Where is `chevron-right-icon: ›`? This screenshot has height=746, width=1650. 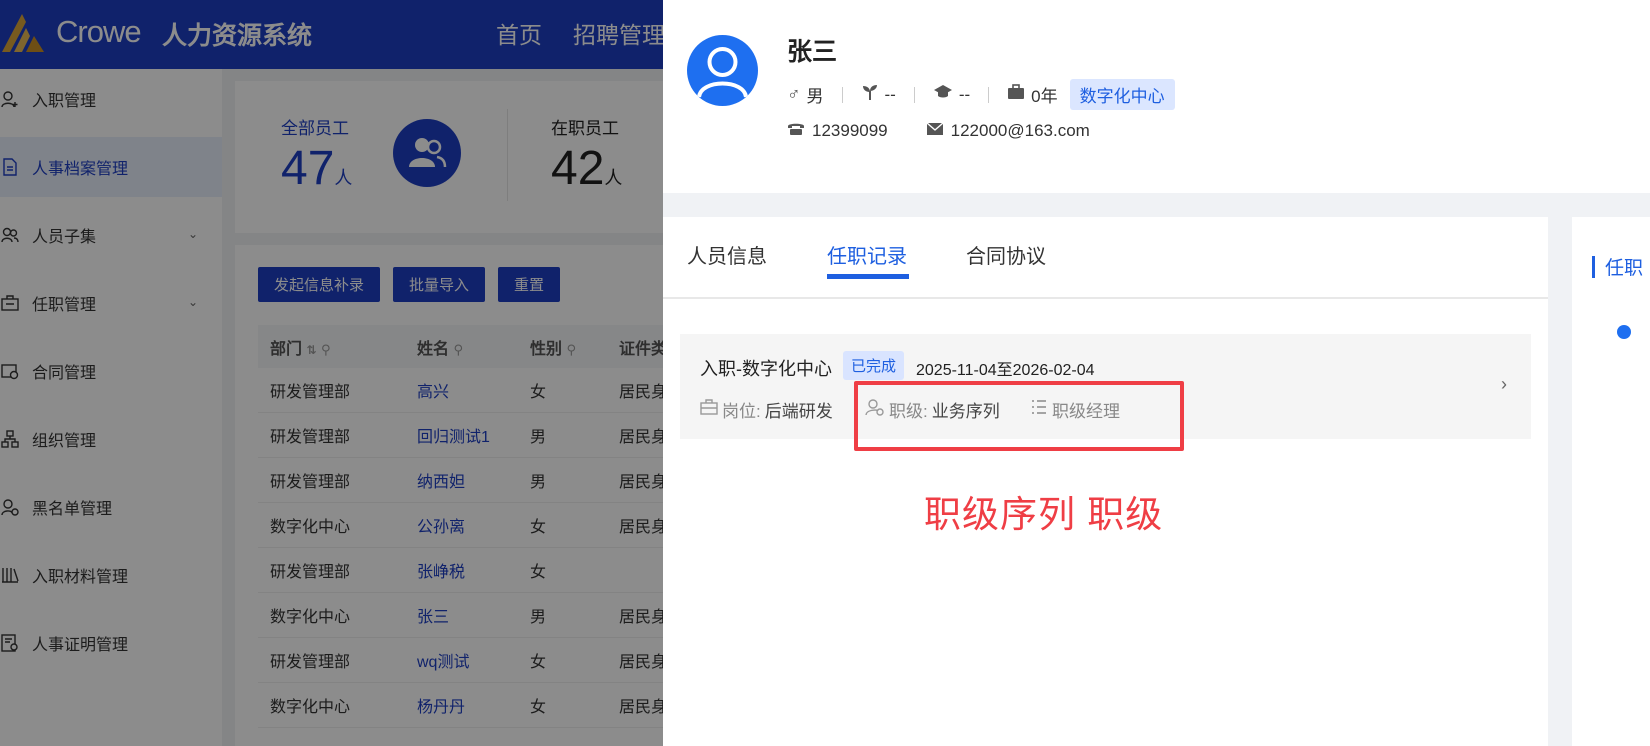 chevron-right-icon: › is located at coordinates (1504, 384).